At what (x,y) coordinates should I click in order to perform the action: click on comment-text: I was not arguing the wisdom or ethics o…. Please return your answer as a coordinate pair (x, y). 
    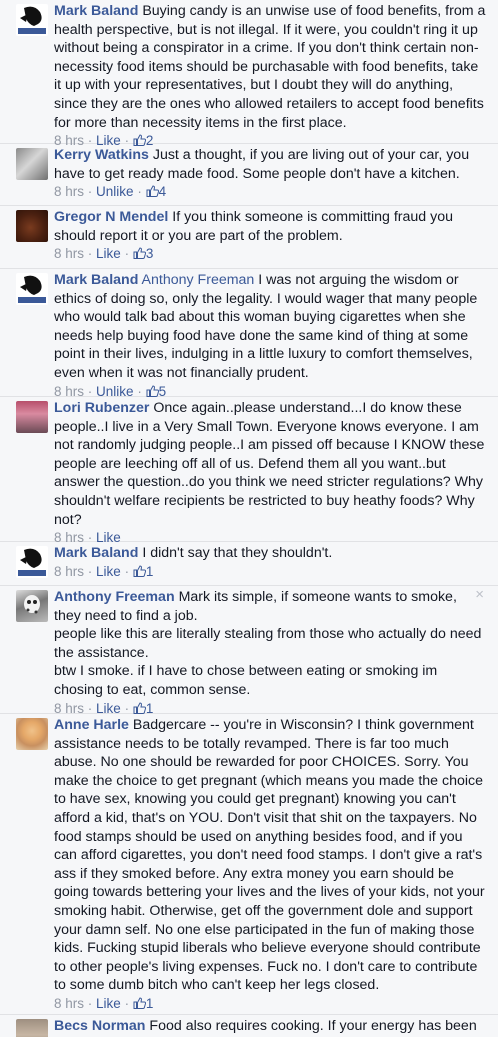
    Looking at the image, I should click on (266, 326).